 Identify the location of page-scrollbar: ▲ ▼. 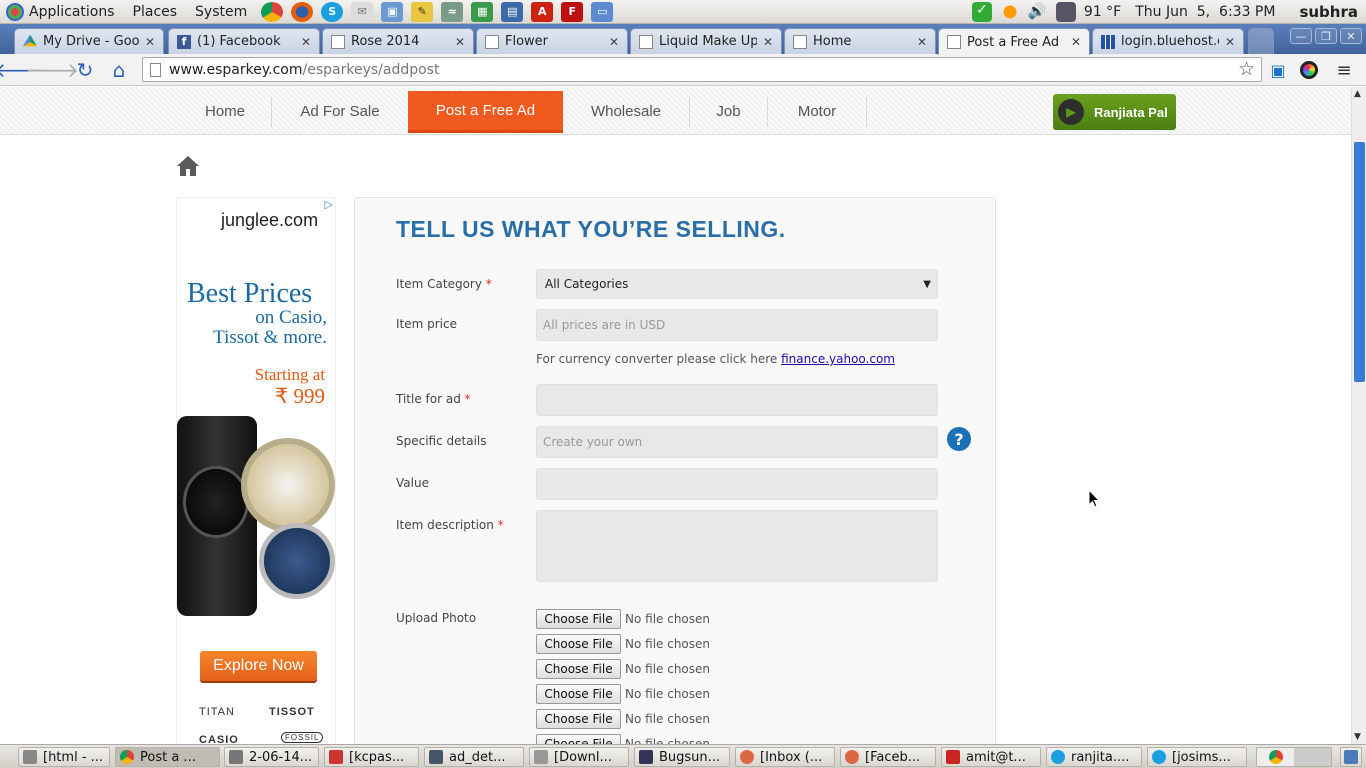
(1358, 415).